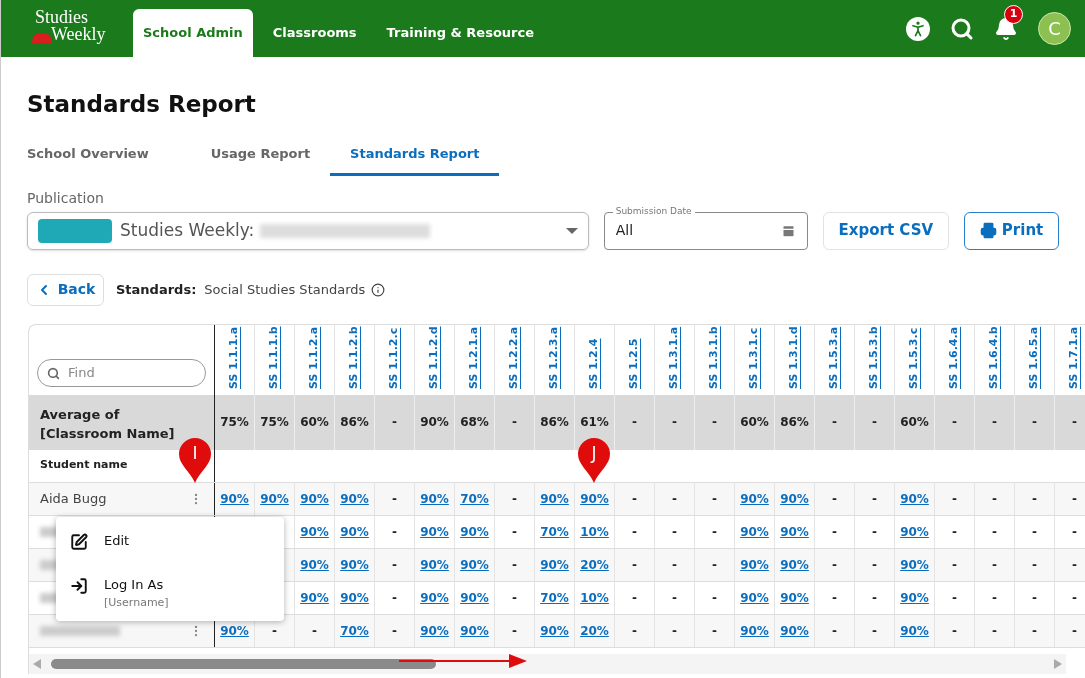 The height and width of the screenshot is (678, 1085). What do you see at coordinates (1074, 358) in the screenshot?
I see `standard-link: SS 1.7.1.a` at bounding box center [1074, 358].